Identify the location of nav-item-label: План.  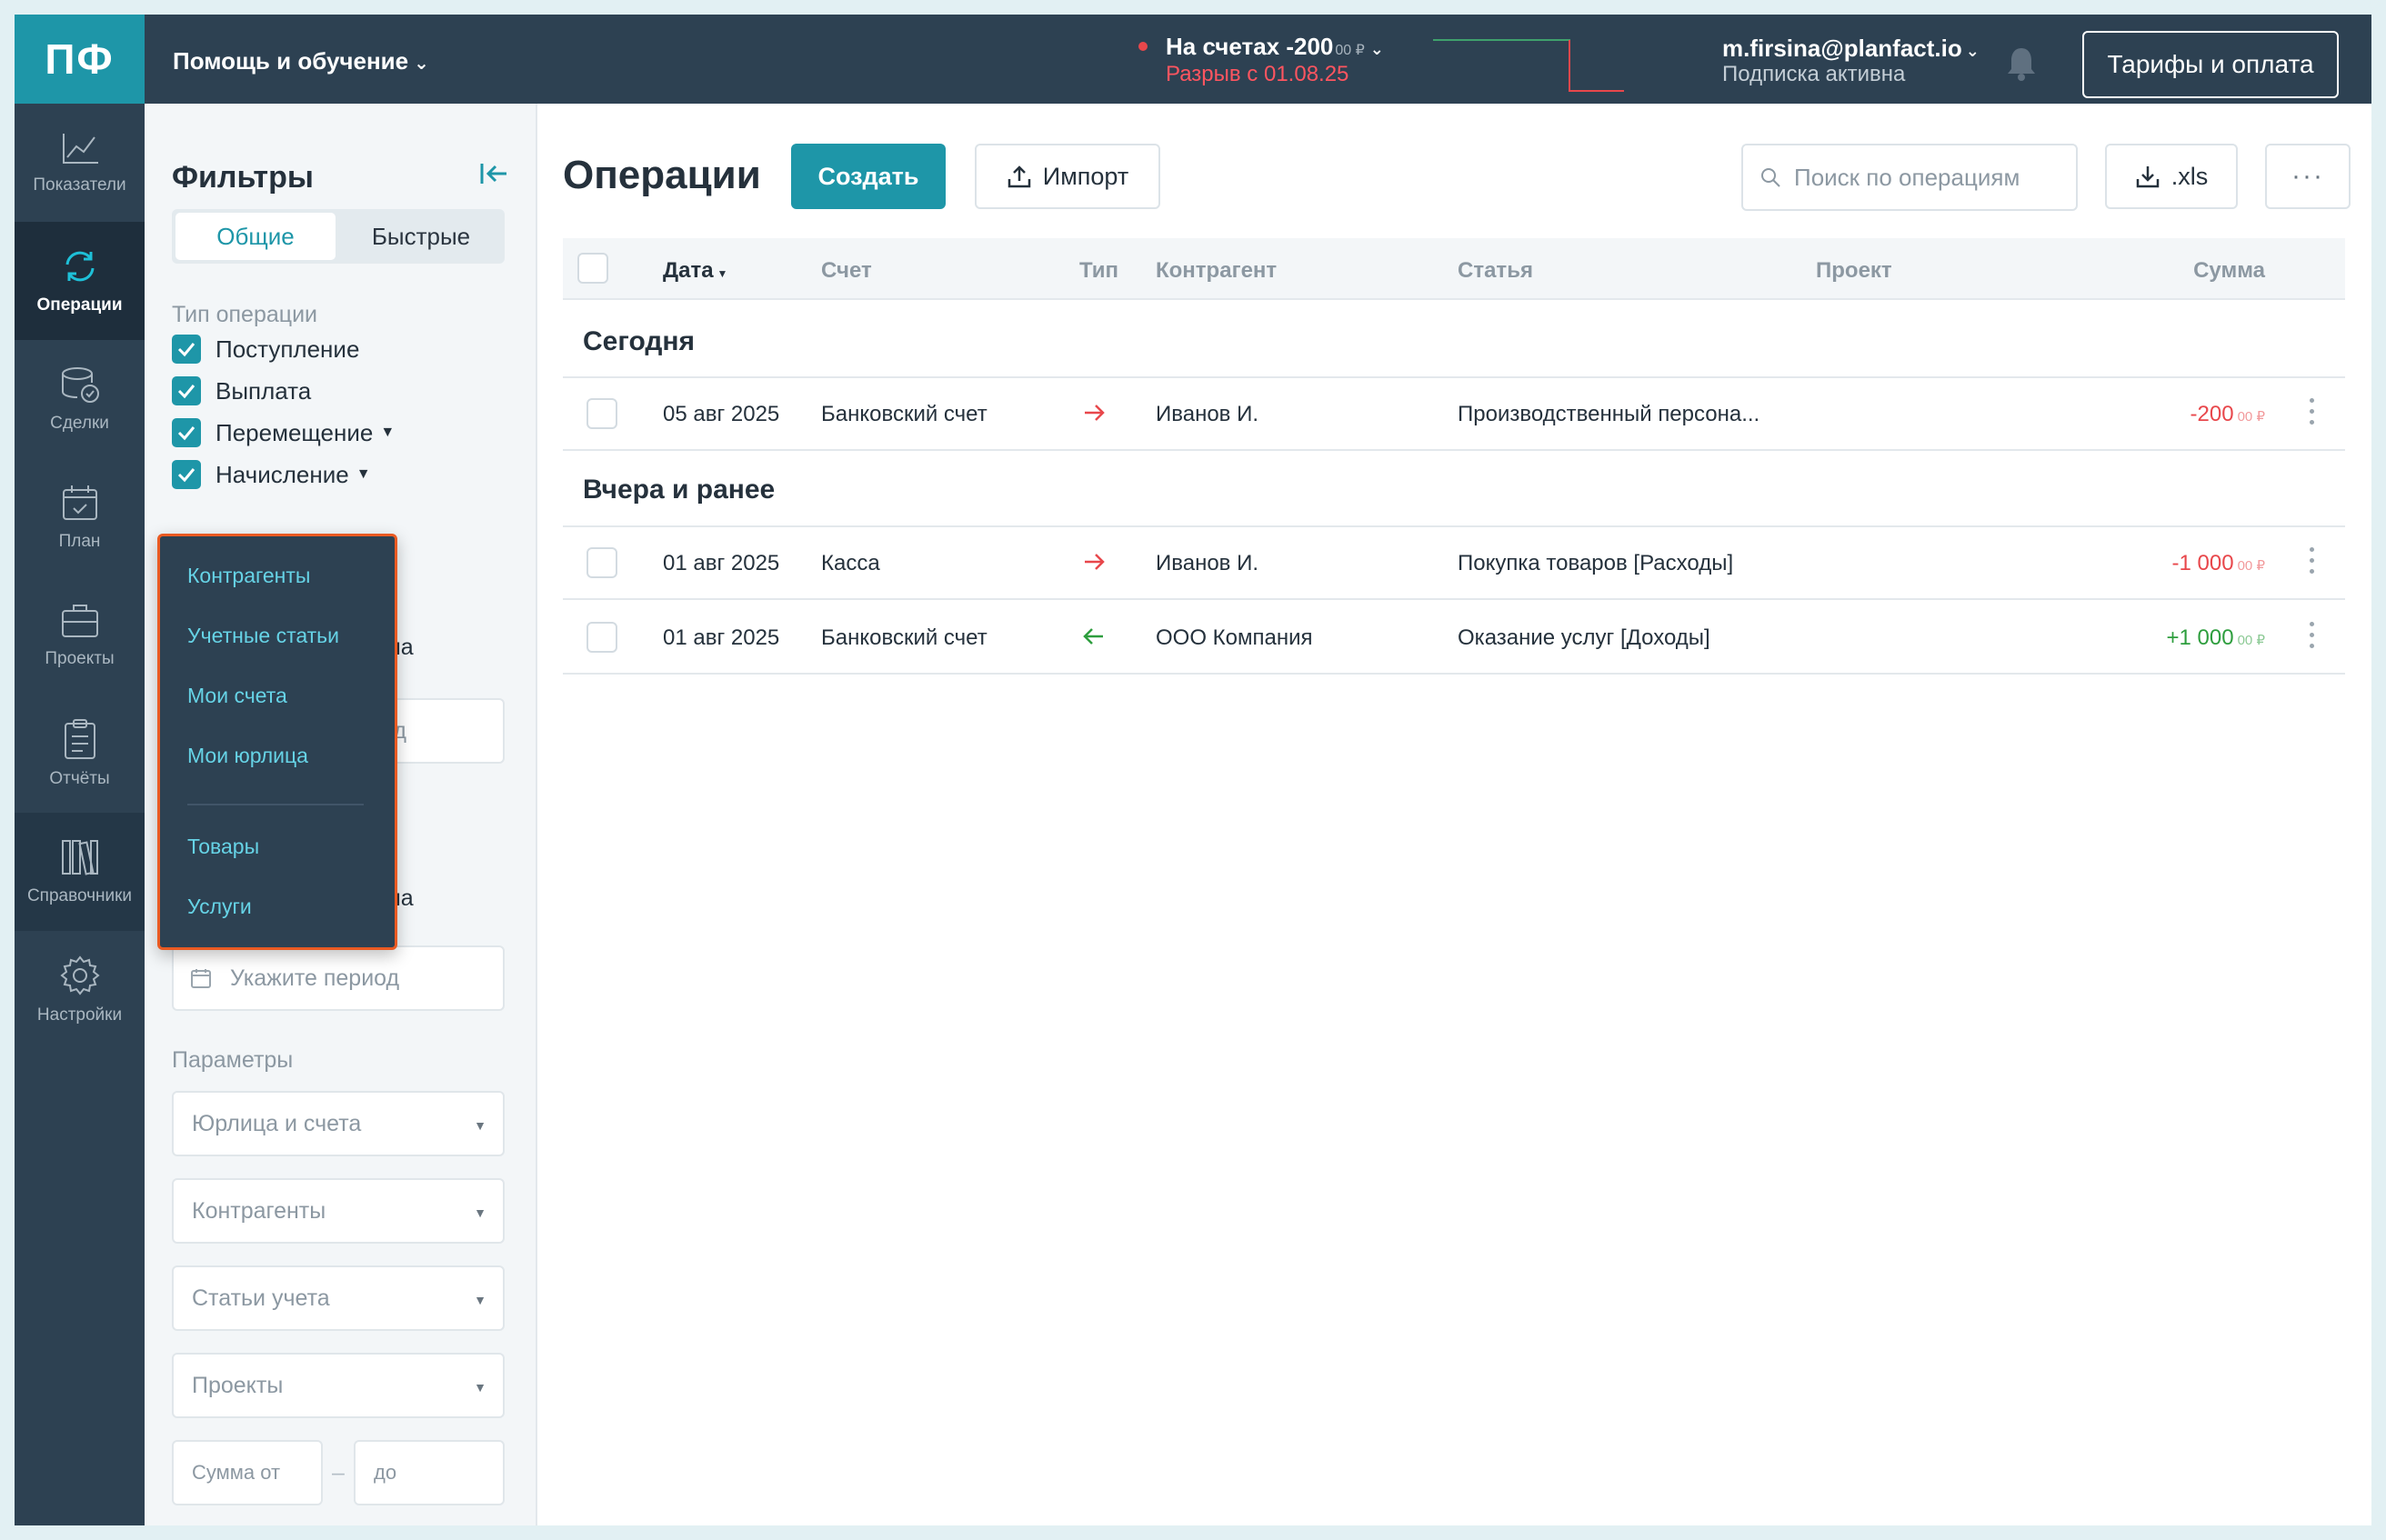
(79, 542).